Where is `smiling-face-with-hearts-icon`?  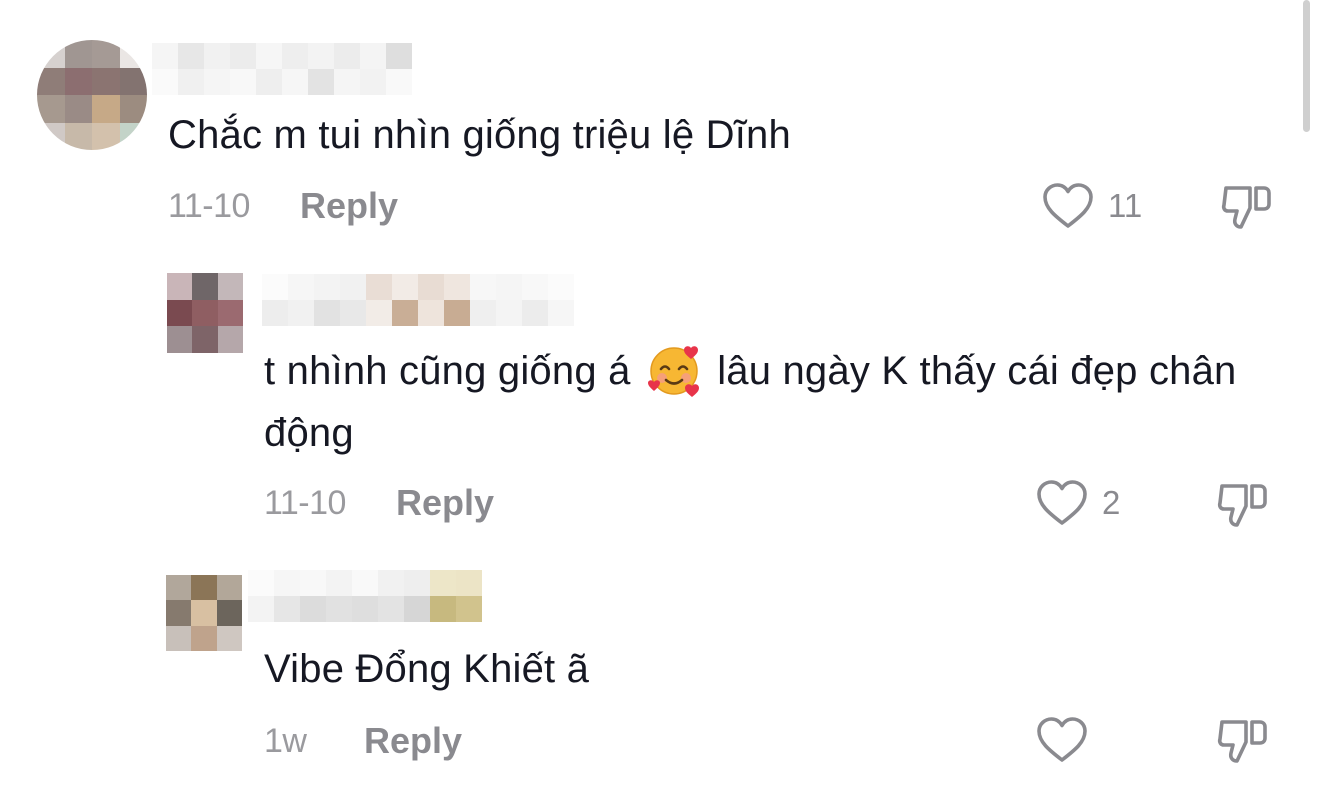
smiling-face-with-hearts-icon is located at coordinates (673, 371).